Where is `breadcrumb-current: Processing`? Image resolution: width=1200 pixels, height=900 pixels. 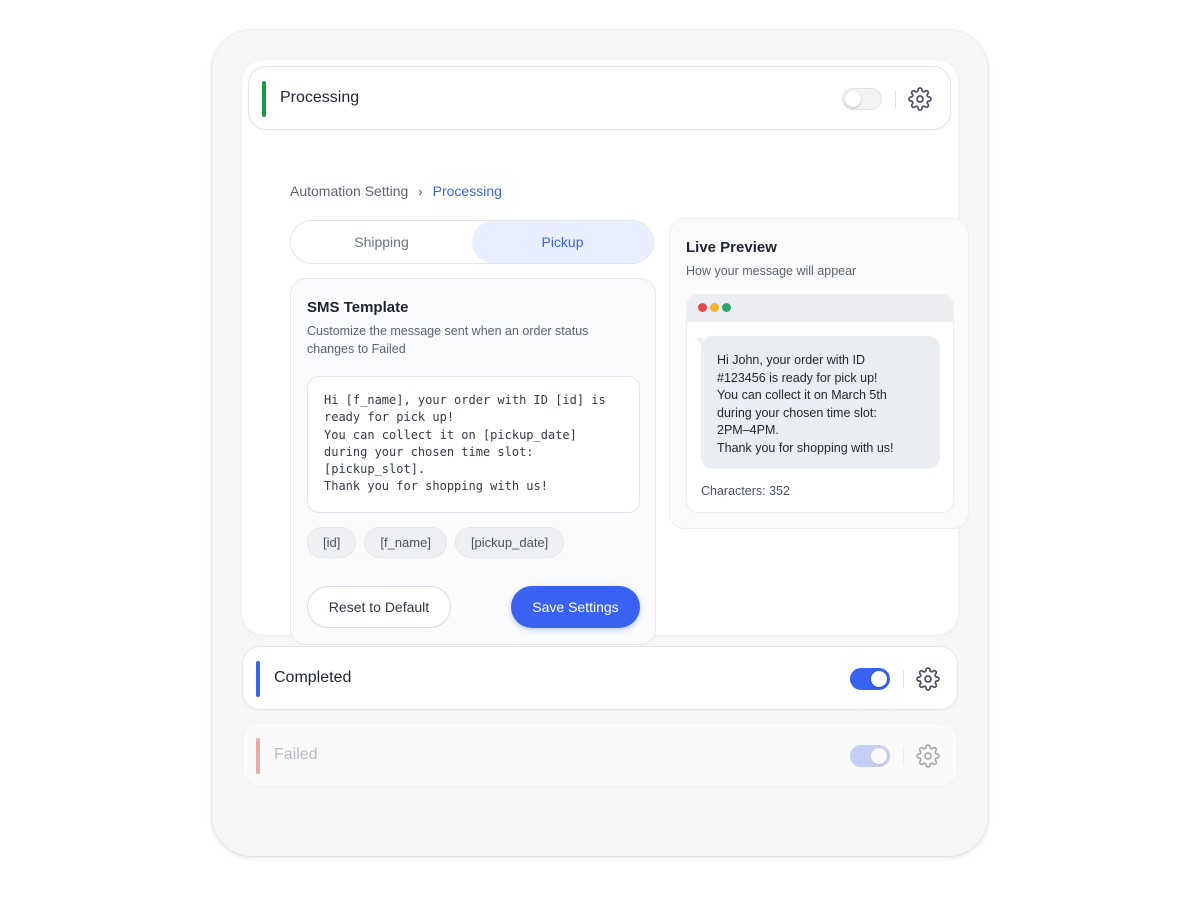
breadcrumb-current: Processing is located at coordinates (467, 191).